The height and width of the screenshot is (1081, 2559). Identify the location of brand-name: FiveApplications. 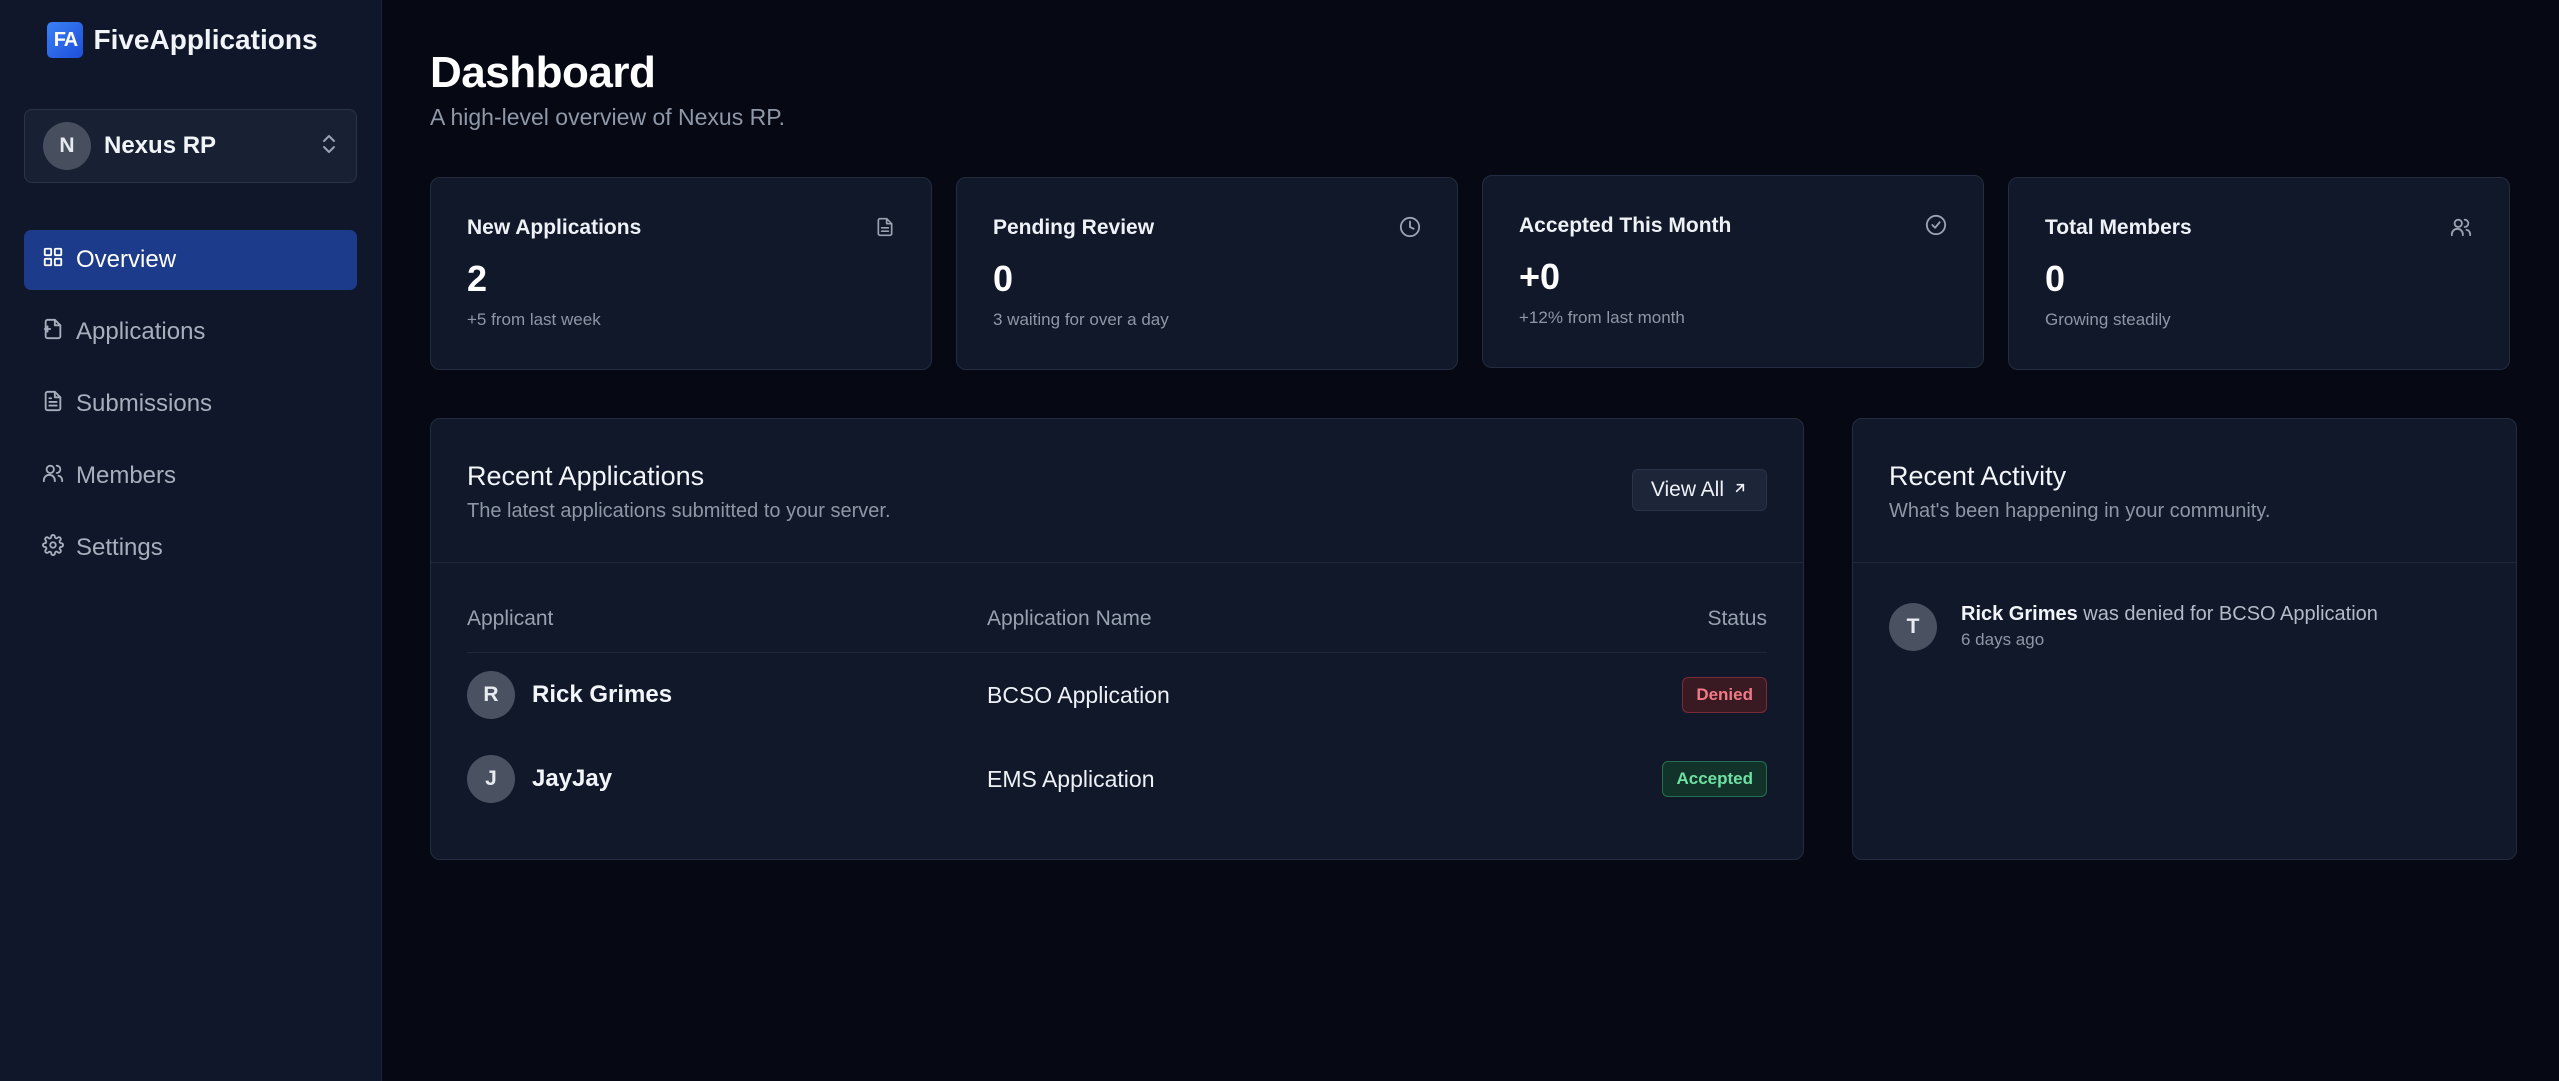
(205, 39).